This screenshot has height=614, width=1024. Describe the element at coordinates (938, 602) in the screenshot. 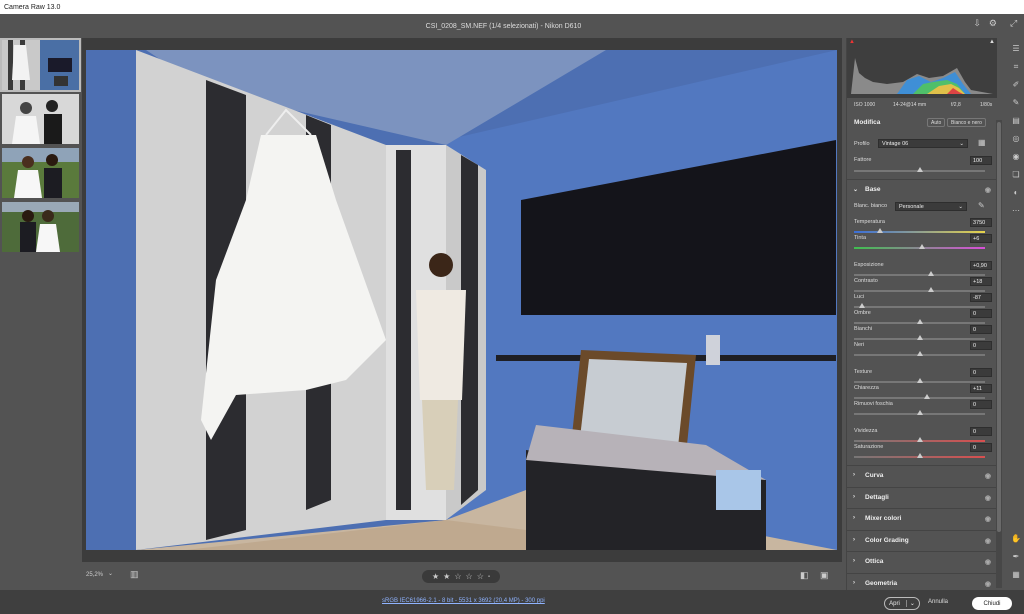

I see `cancel-button: Annulla` at that location.